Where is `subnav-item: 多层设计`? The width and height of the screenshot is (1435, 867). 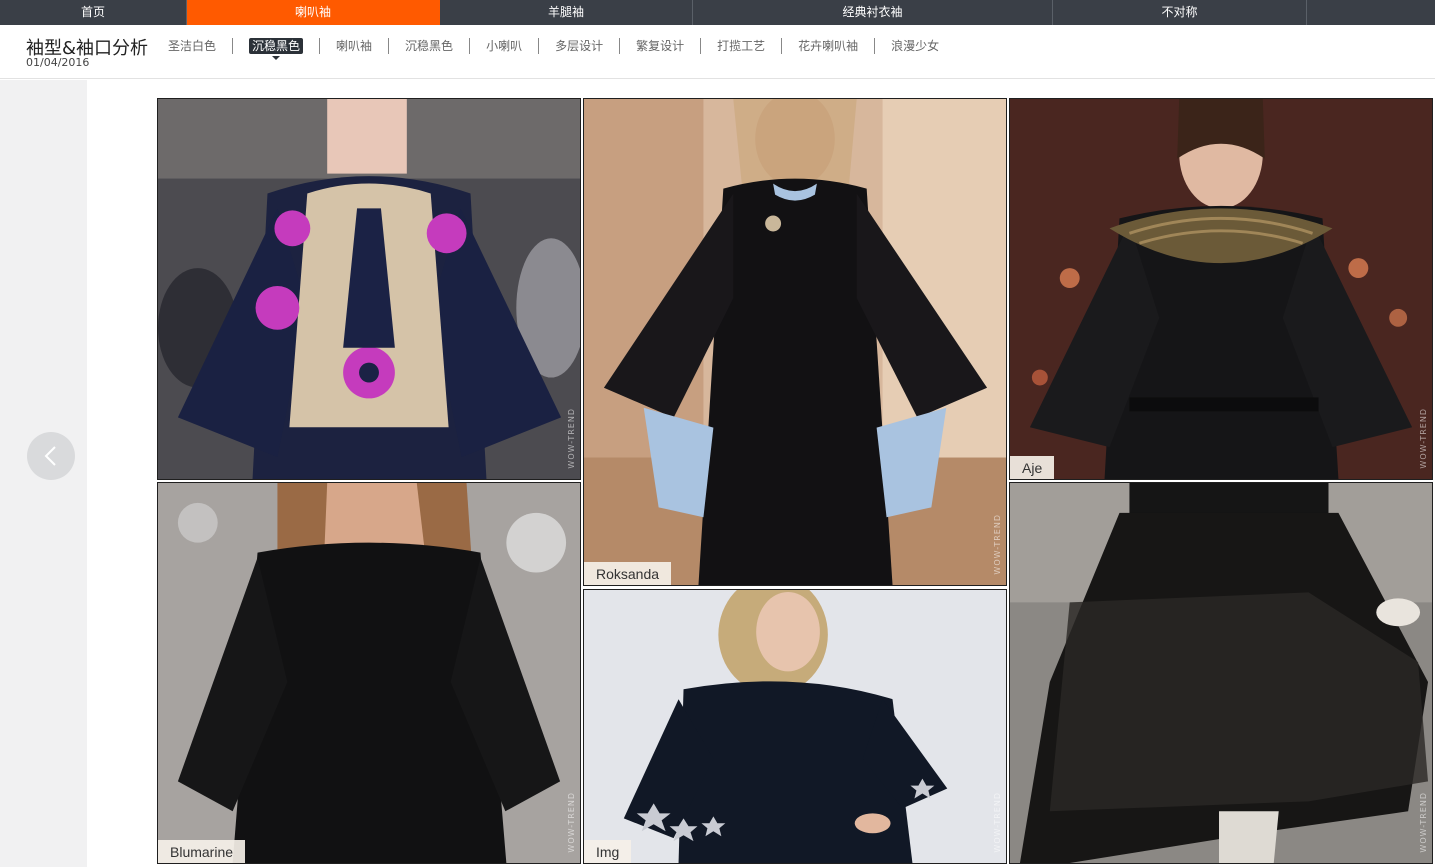 subnav-item: 多层设计 is located at coordinates (580, 46).